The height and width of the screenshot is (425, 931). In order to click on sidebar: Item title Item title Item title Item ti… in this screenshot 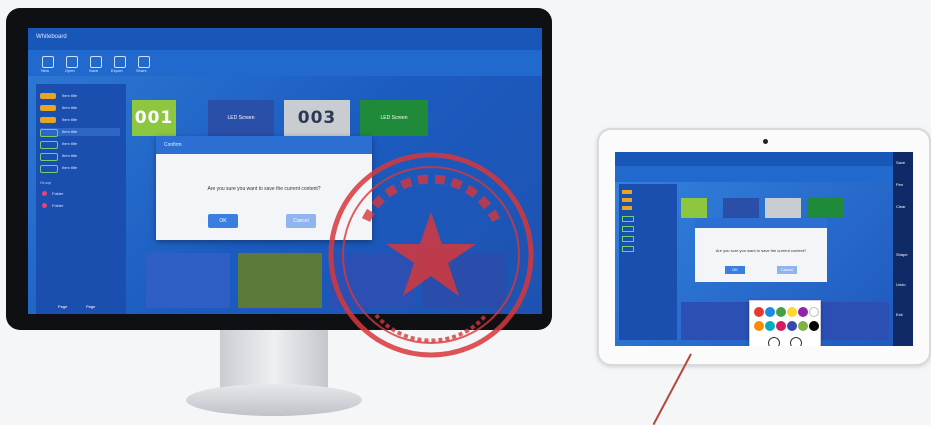, I will do `click(81, 199)`.